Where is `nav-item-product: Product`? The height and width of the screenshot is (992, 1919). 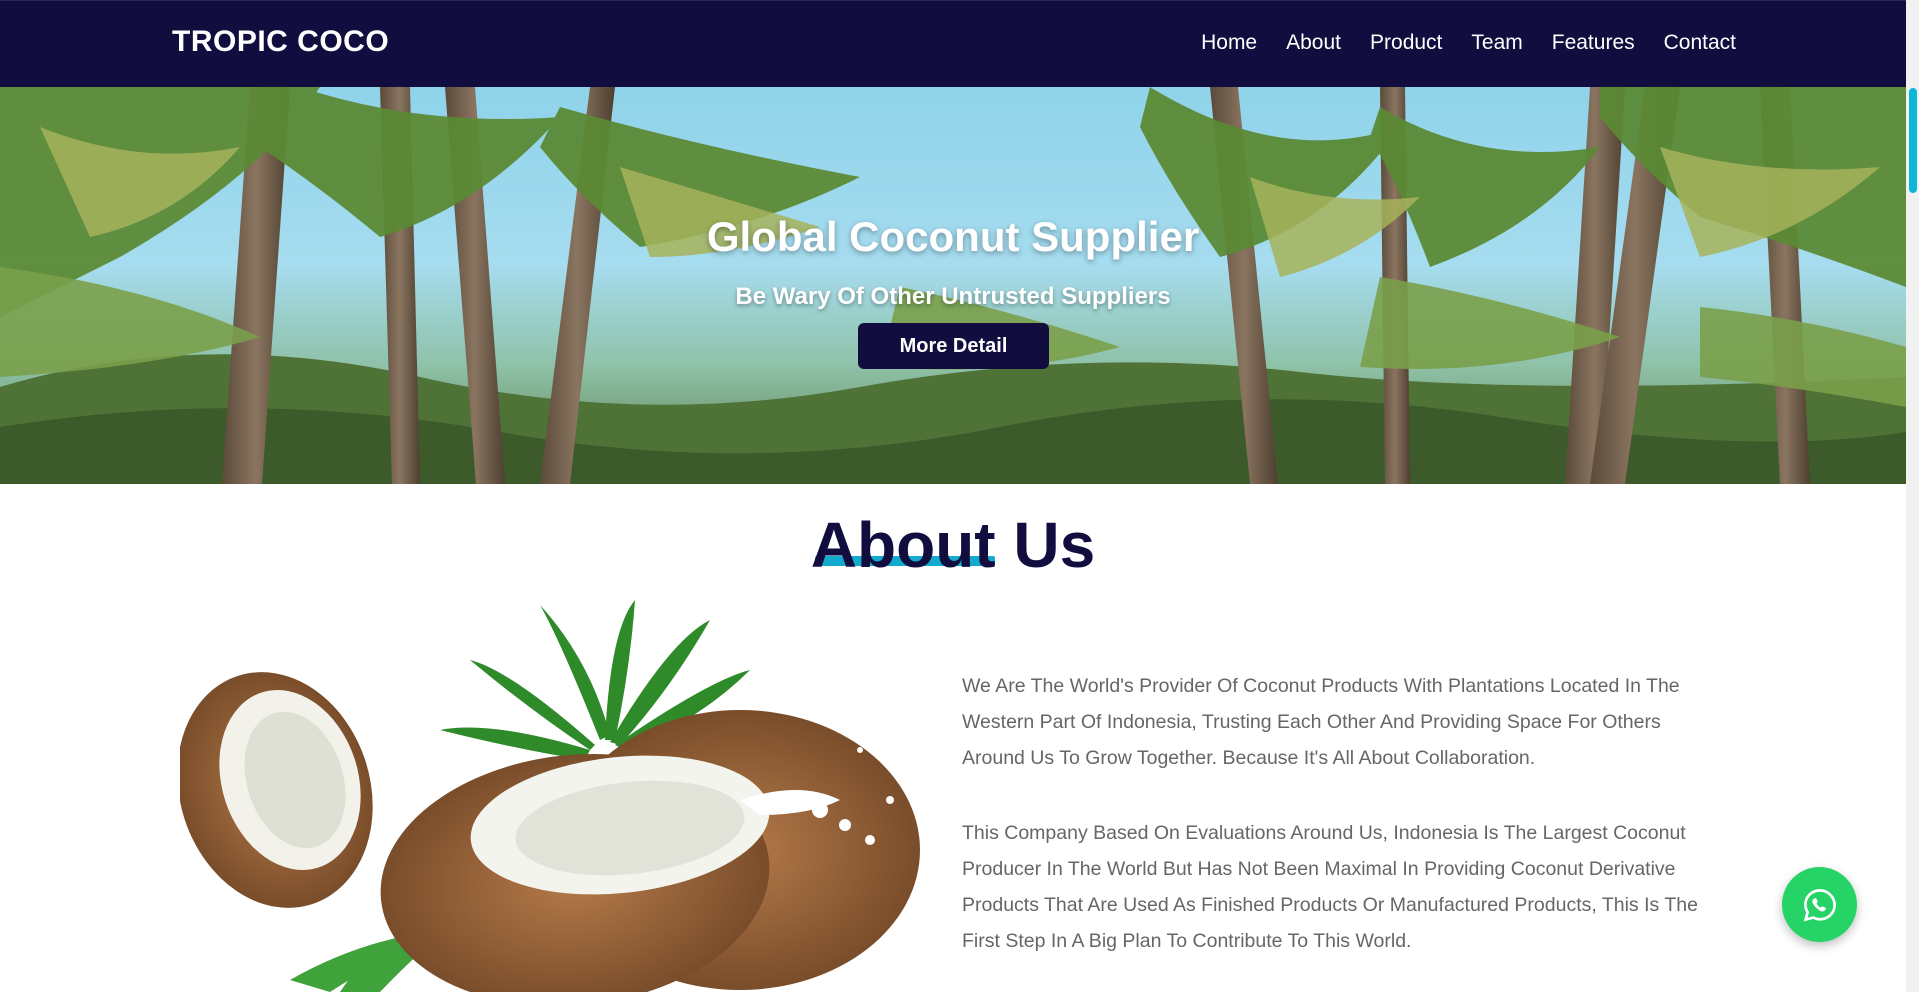
nav-item-product: Product is located at coordinates (1406, 43).